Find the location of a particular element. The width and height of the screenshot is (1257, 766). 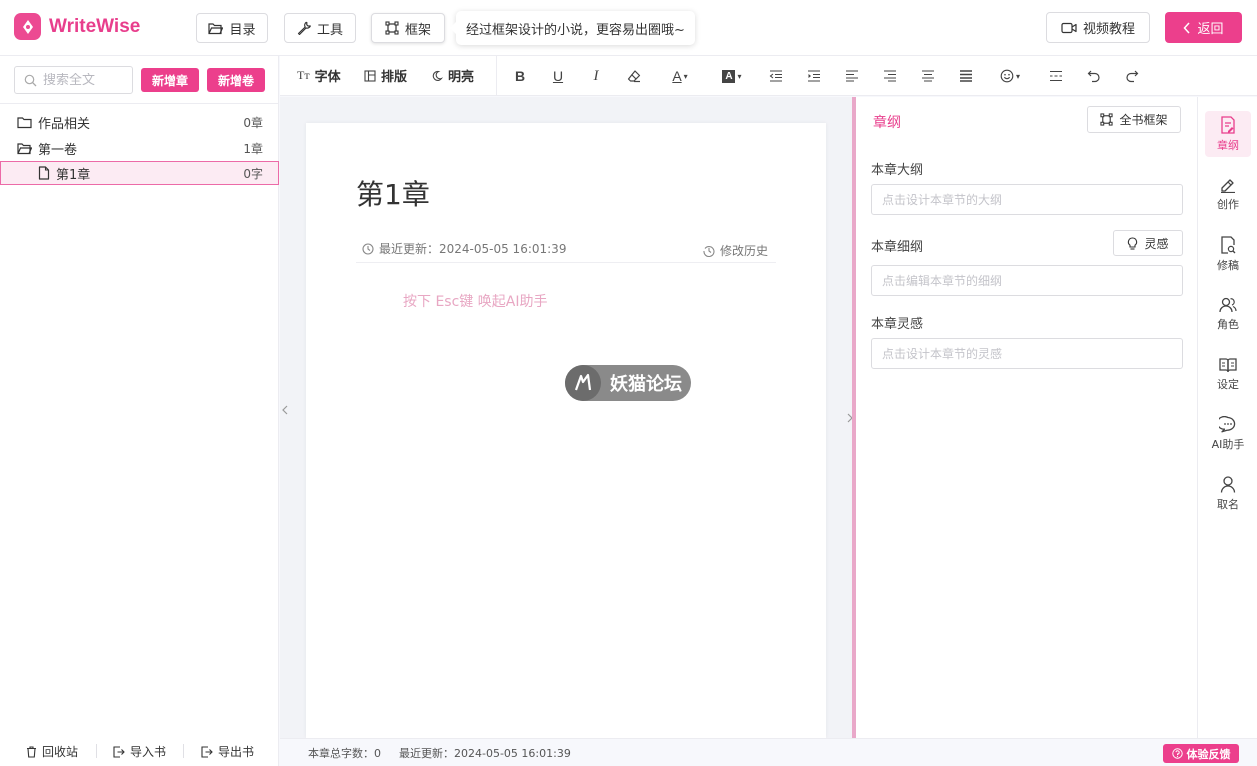

rail-item-settings: 设定 is located at coordinates (1228, 374).